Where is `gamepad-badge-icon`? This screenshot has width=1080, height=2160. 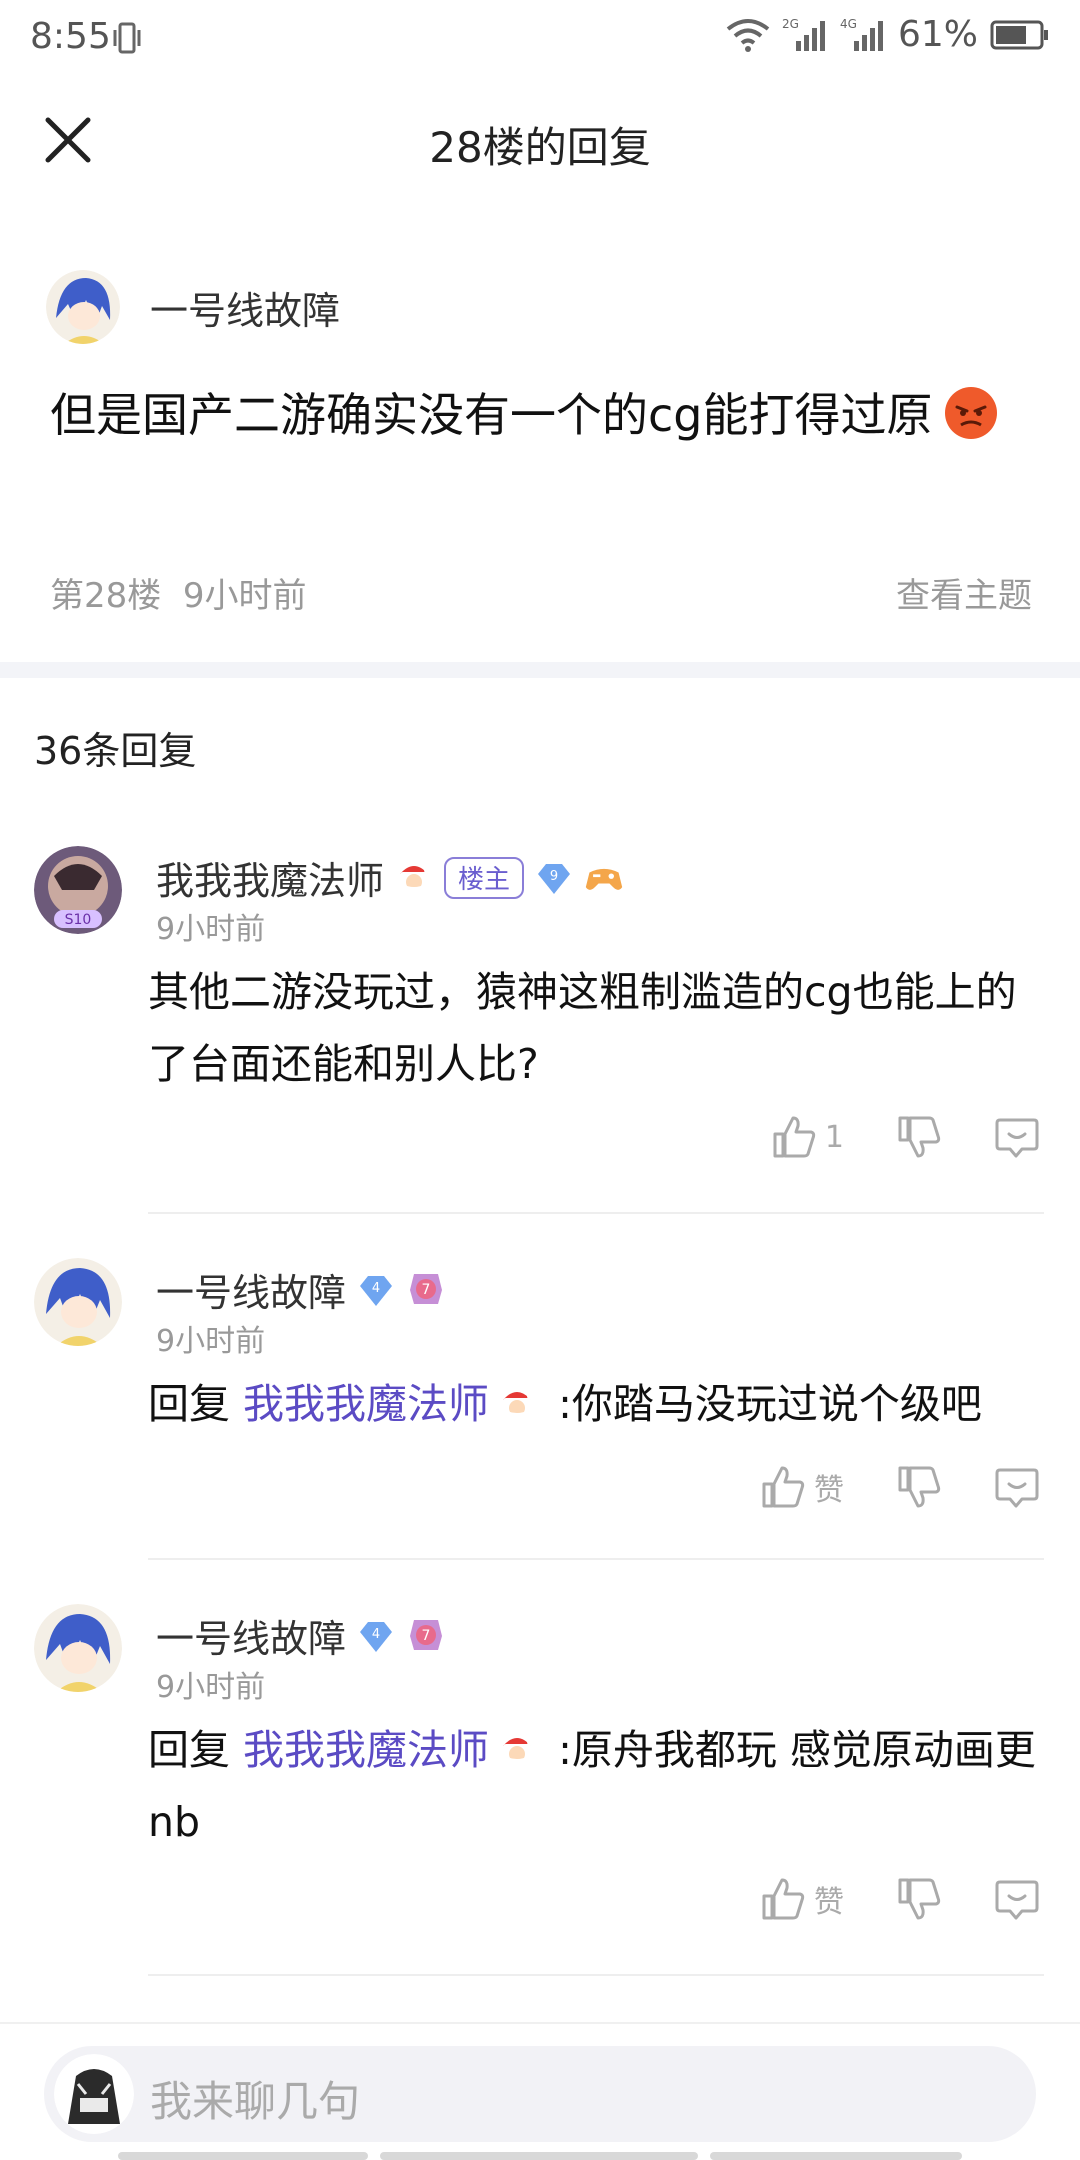 gamepad-badge-icon is located at coordinates (604, 879).